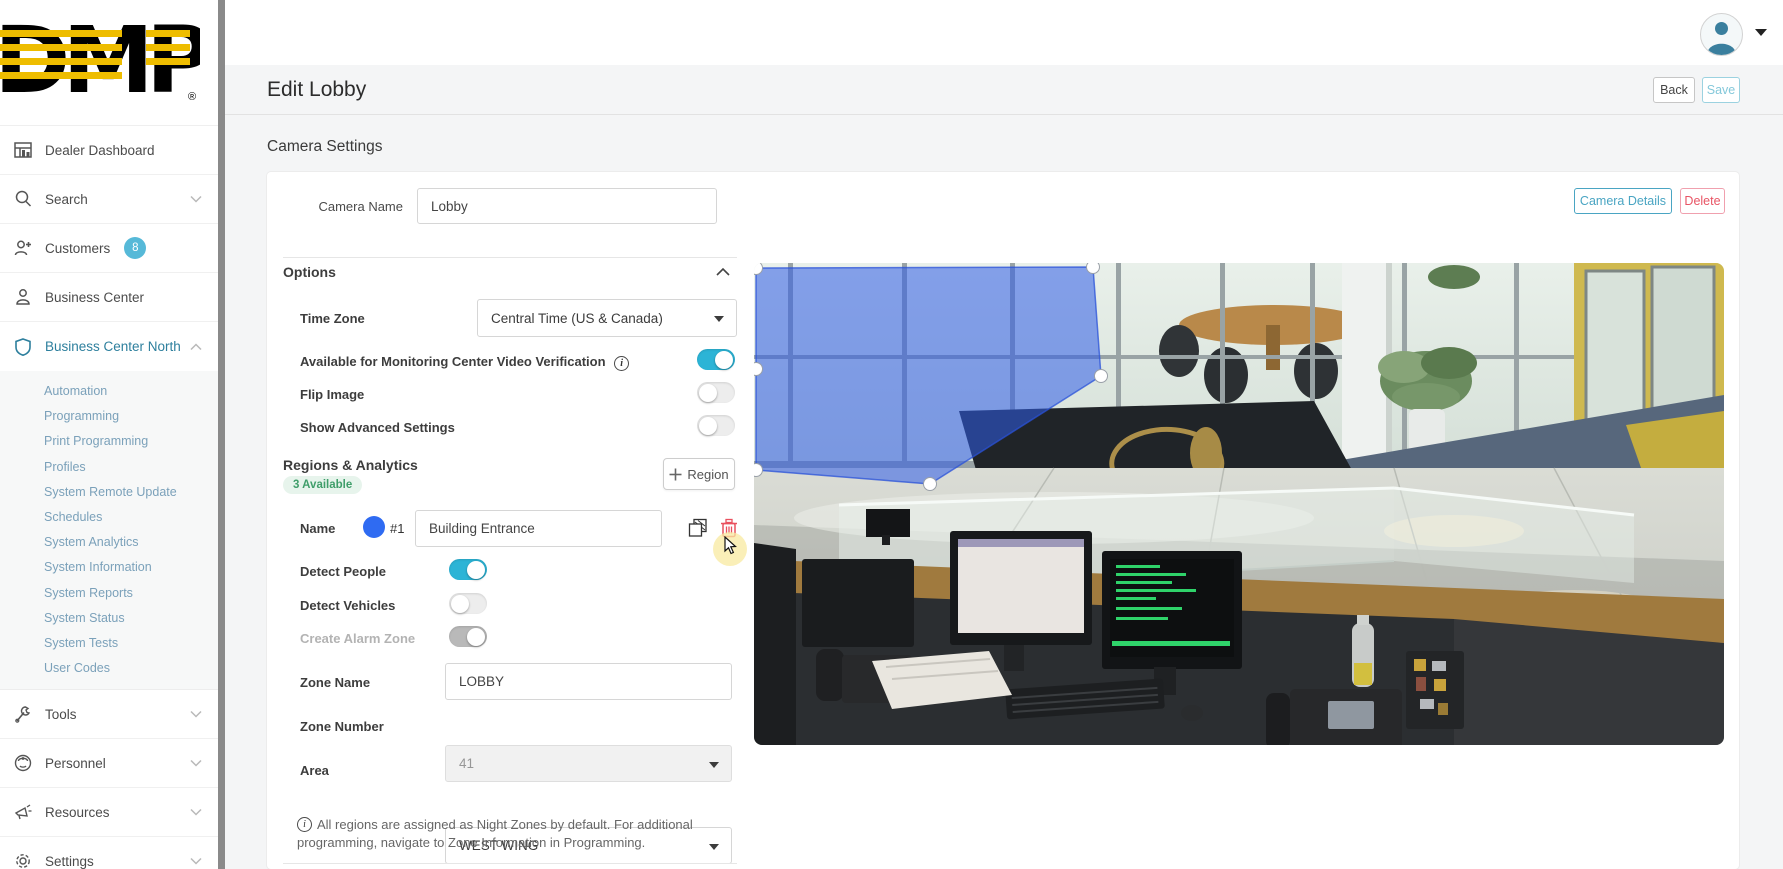 Image resolution: width=1783 pixels, height=869 pixels. I want to click on region-name-label: Name, so click(318, 528).